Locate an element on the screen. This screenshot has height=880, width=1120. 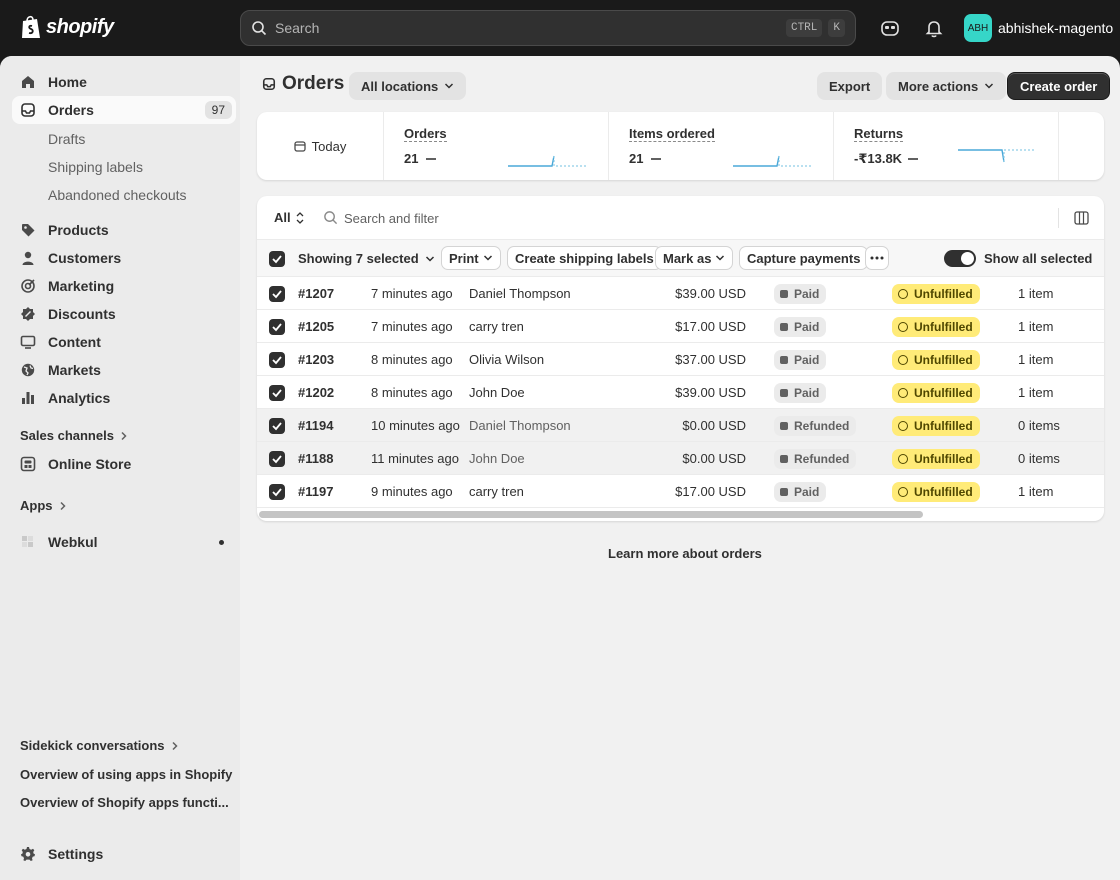
more-actions-button: More actions is located at coordinates (946, 86).